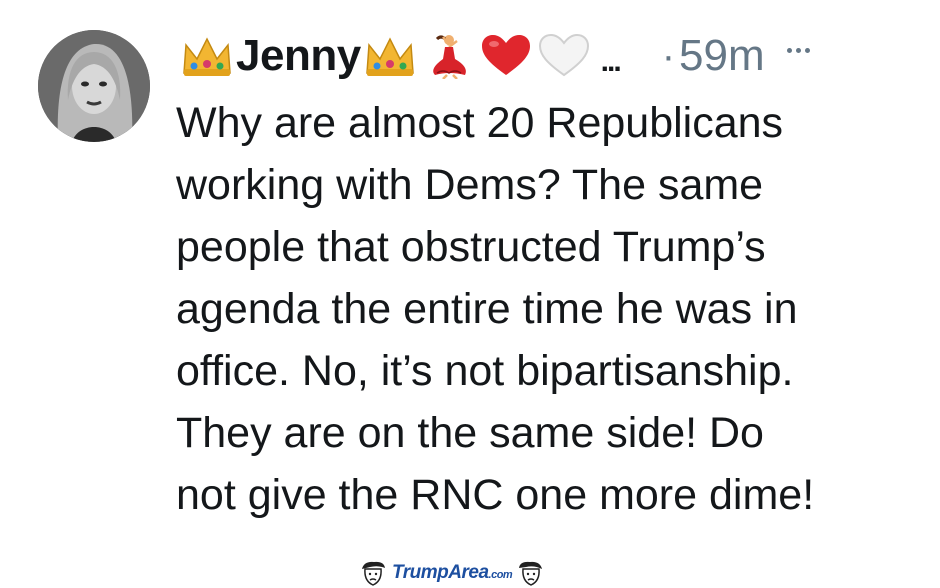 This screenshot has width=940, height=588. I want to click on tweet-header: Jenny ... · 59m, so click(548, 56).